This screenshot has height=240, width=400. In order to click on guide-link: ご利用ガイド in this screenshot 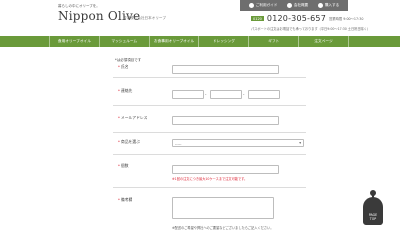, I will do `click(263, 5)`.